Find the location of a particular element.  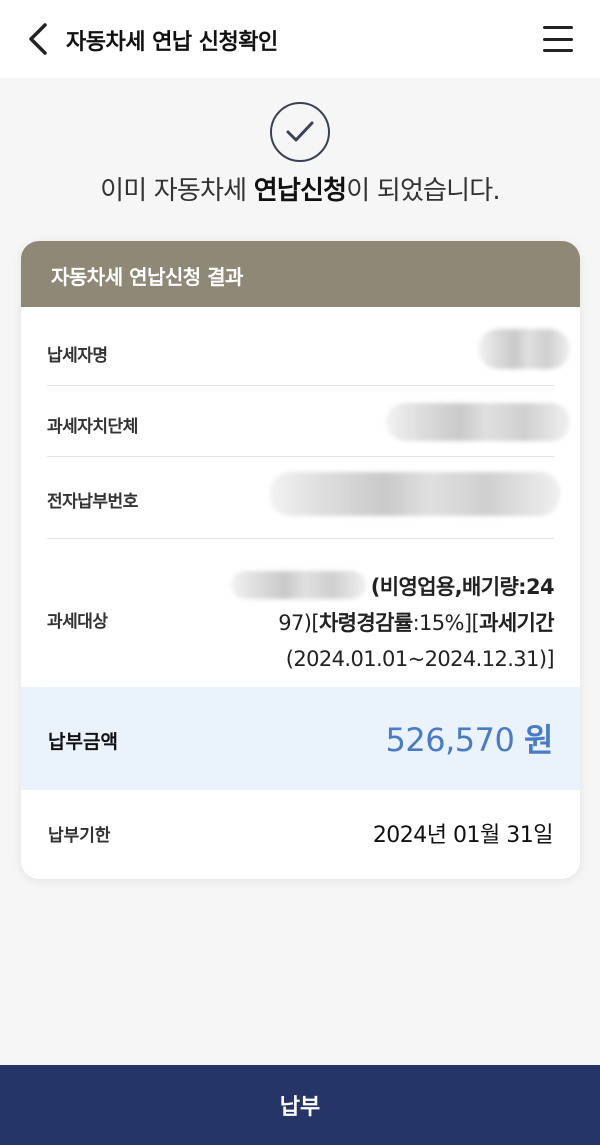

due-date-value: 2024년 01월 31일 is located at coordinates (463, 835).